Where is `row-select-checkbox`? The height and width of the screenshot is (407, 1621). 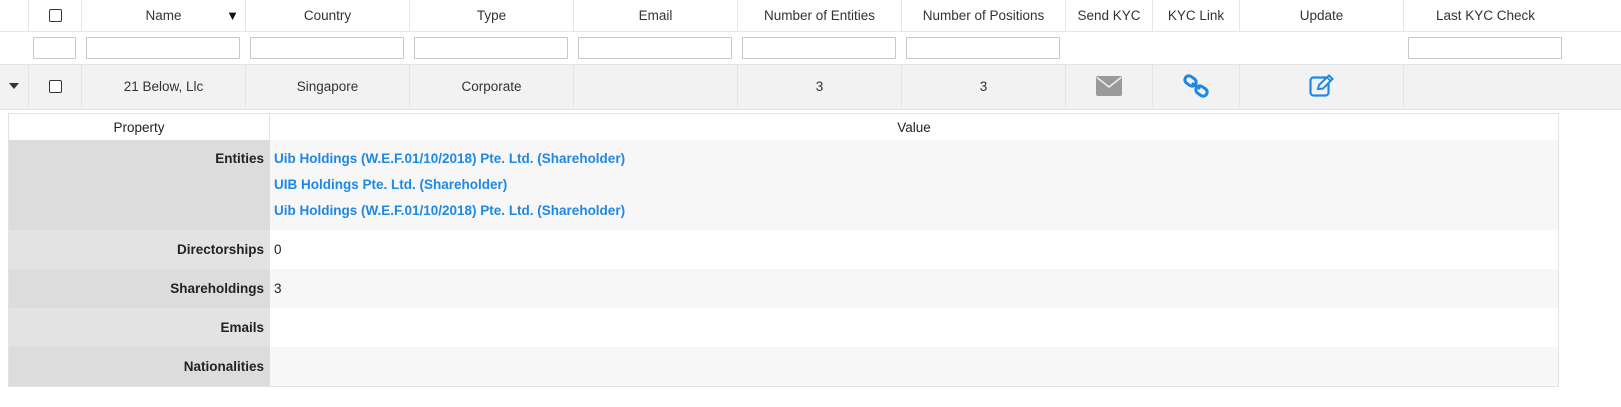 row-select-checkbox is located at coordinates (55, 86).